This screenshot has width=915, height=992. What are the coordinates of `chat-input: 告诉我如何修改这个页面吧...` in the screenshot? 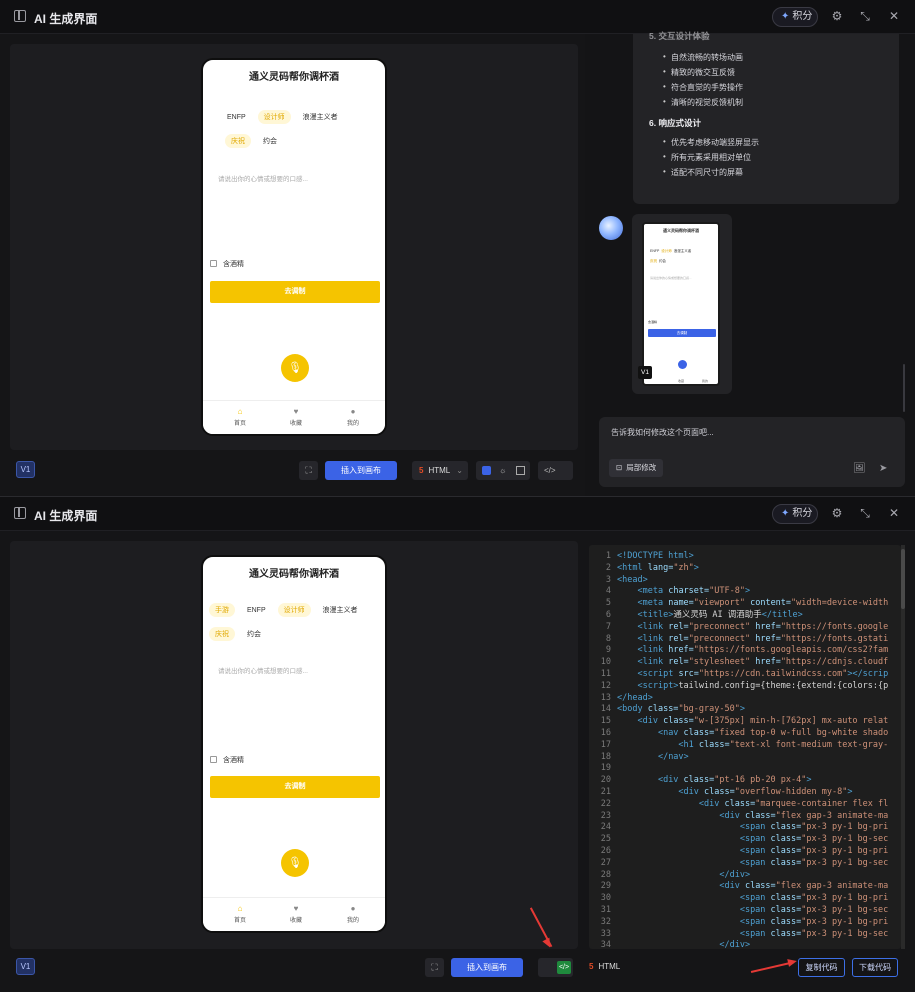 It's located at (662, 432).